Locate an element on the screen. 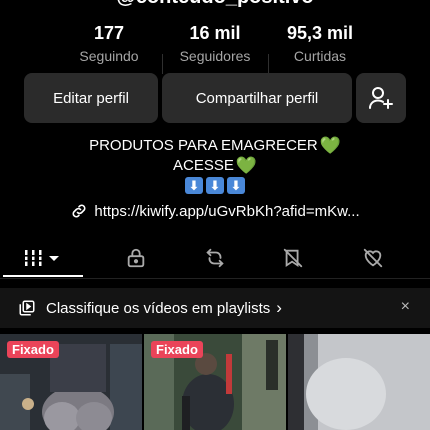 The image size is (430, 430). tab-favorites is located at coordinates (293, 258).